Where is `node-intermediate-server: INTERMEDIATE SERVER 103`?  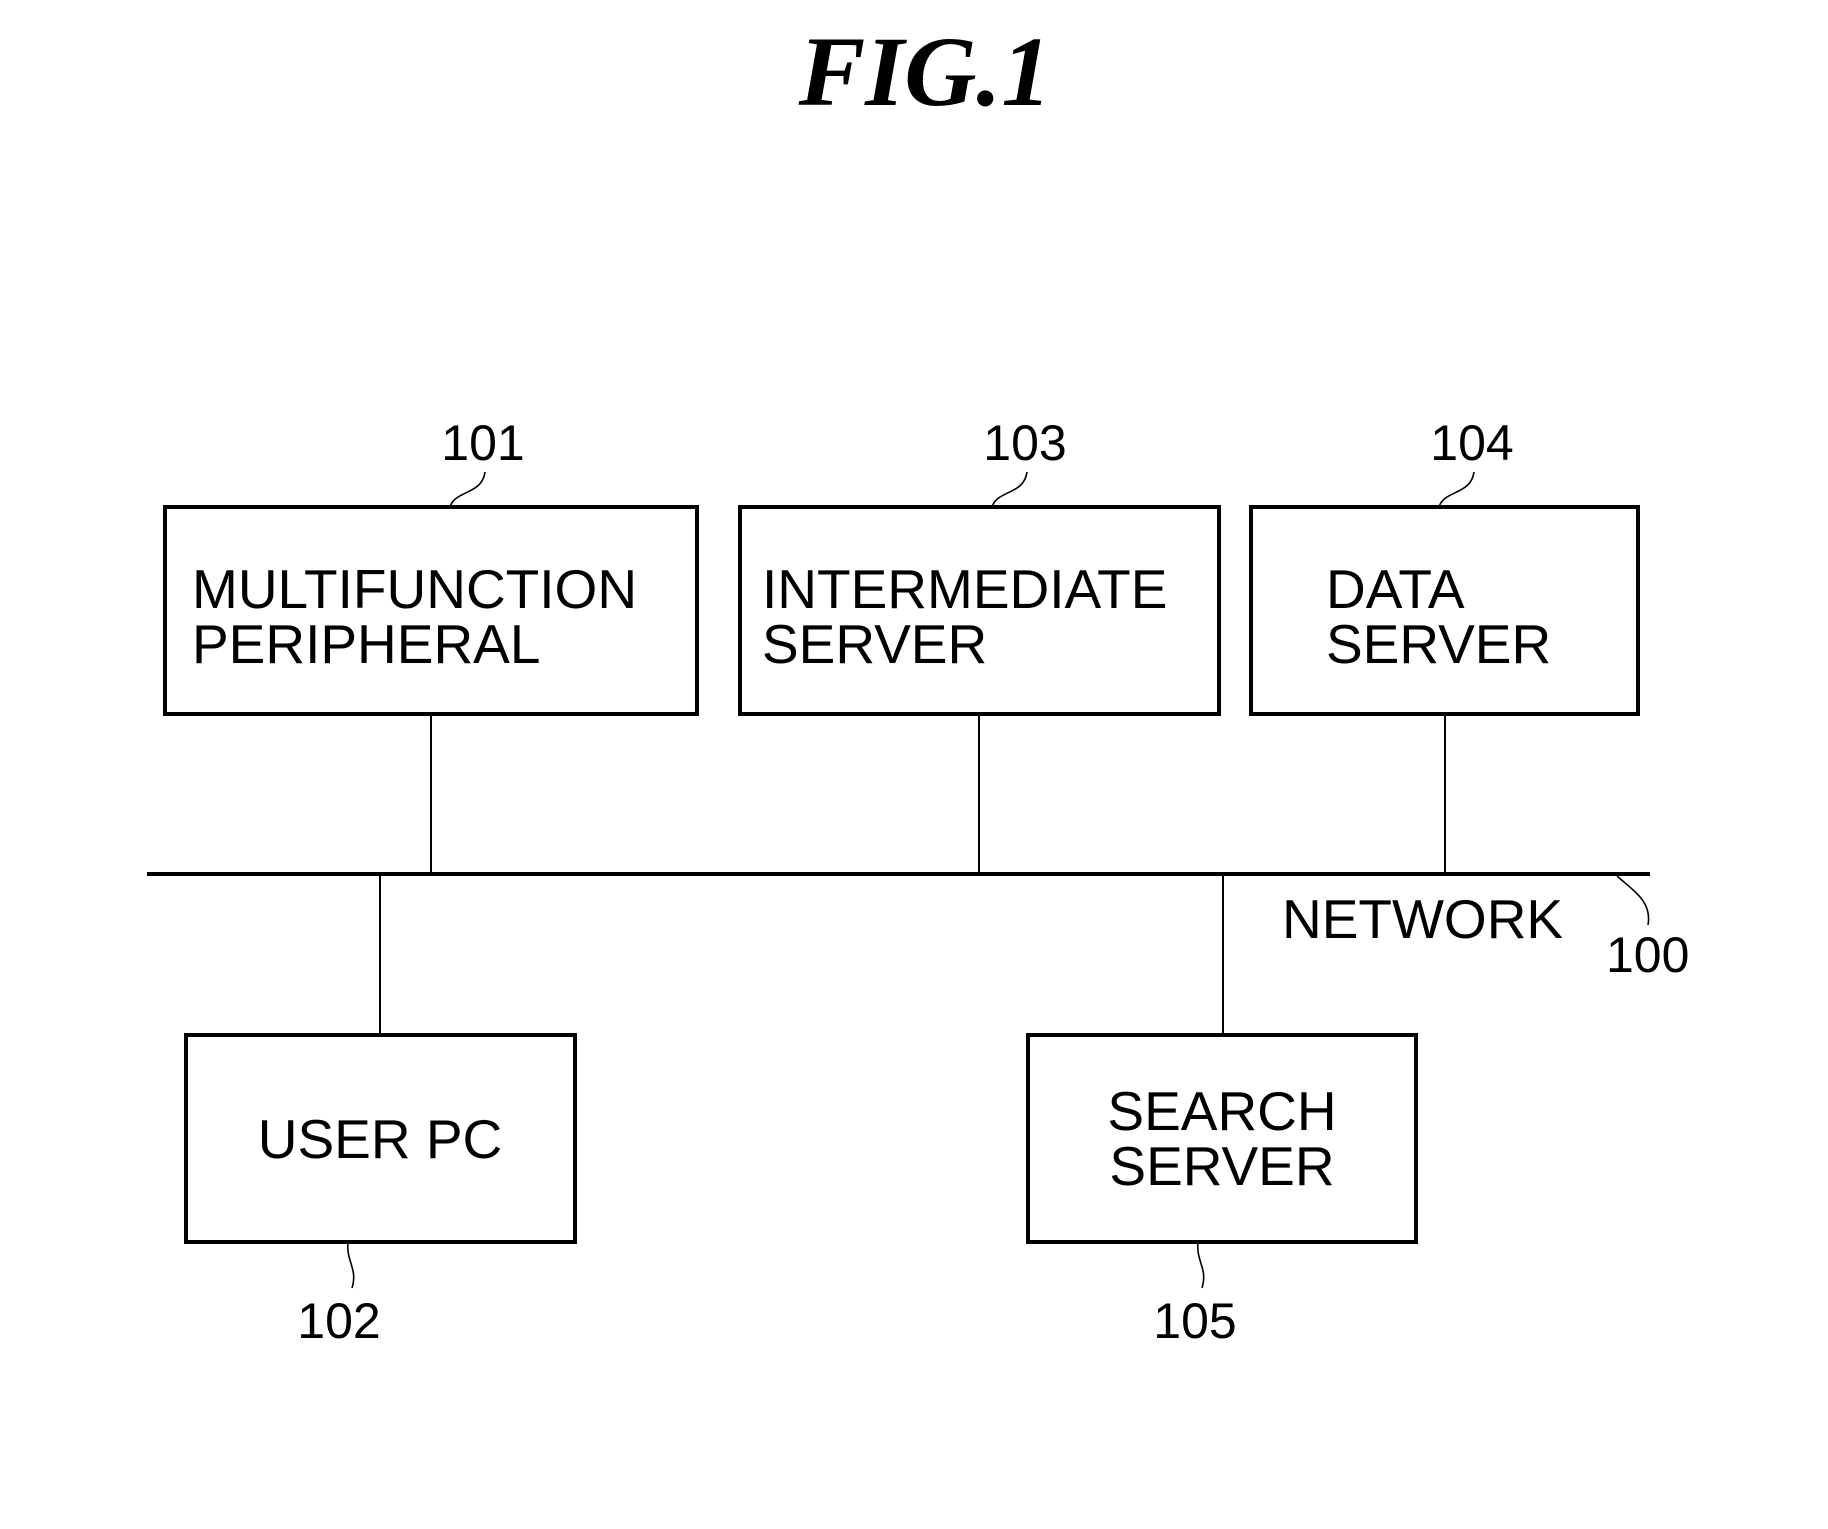 node-intermediate-server: INTERMEDIATE SERVER 103 is located at coordinates (979, 644).